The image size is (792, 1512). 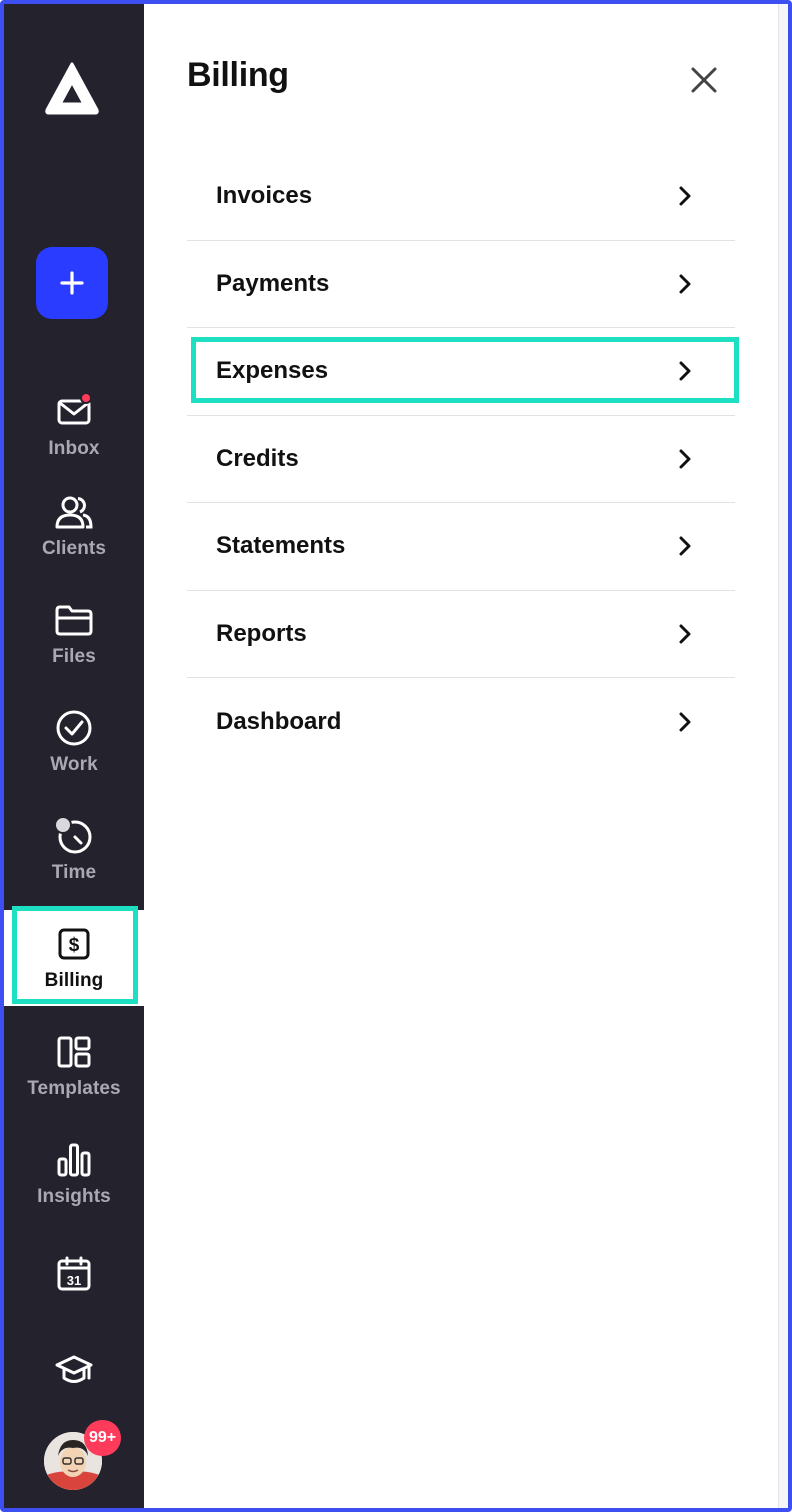 What do you see at coordinates (74, 620) in the screenshot?
I see `folder-icon` at bounding box center [74, 620].